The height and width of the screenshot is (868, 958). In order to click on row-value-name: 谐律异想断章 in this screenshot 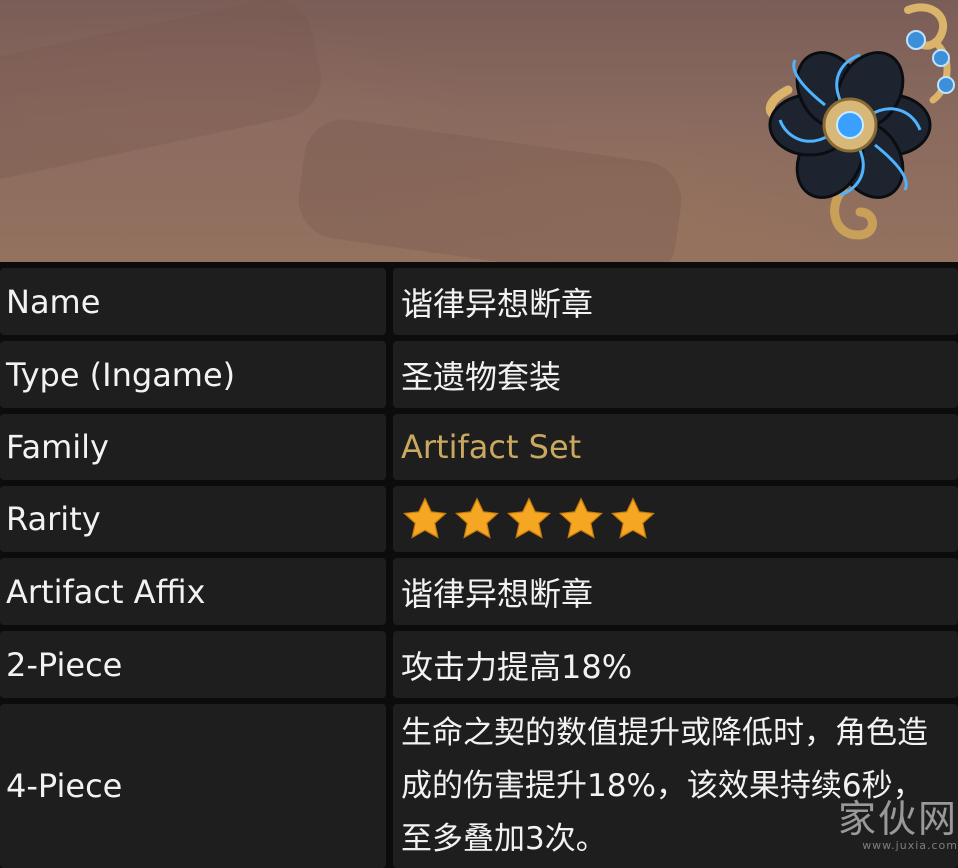, I will do `click(675, 301)`.